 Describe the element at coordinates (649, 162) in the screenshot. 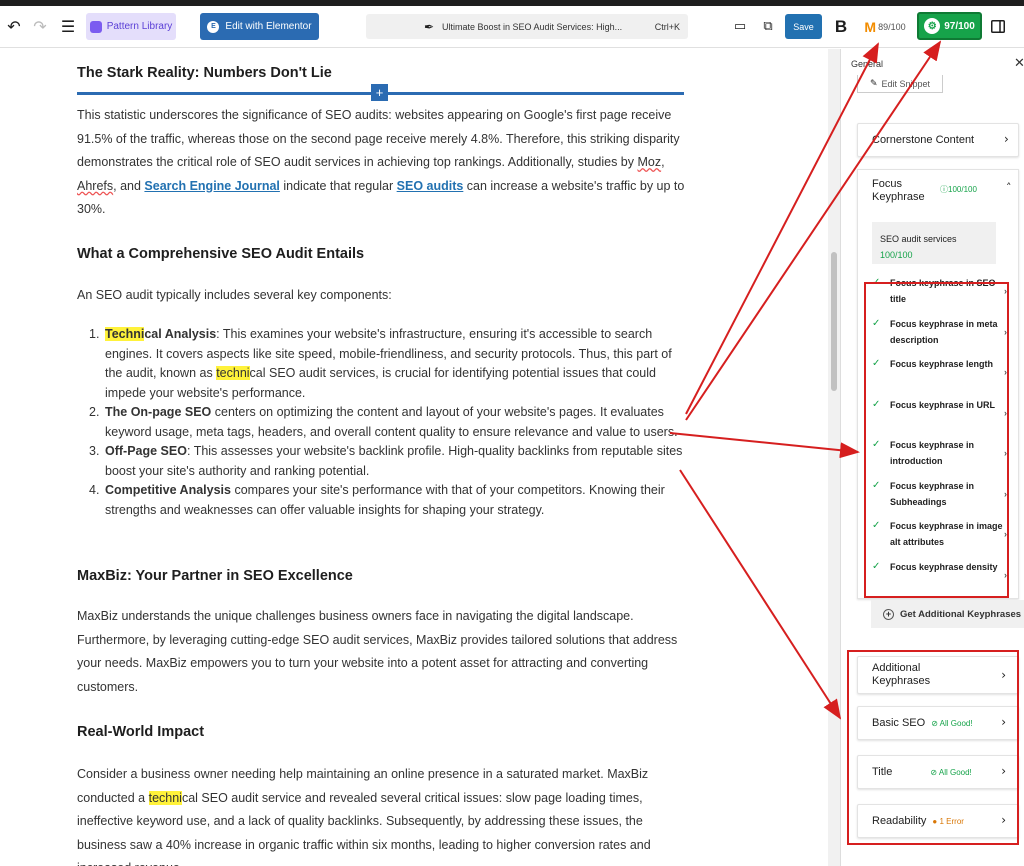

I see `link-moz: Moz` at that location.